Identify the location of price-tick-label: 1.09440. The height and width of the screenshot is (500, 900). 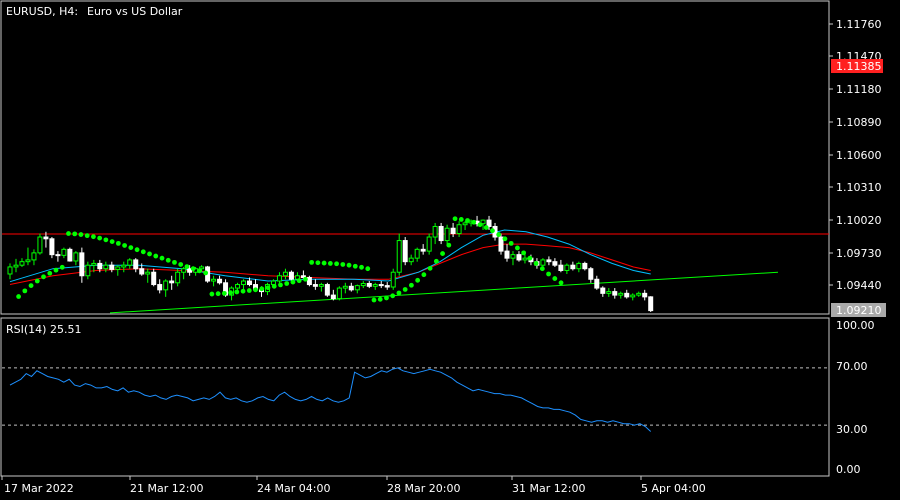
(859, 285).